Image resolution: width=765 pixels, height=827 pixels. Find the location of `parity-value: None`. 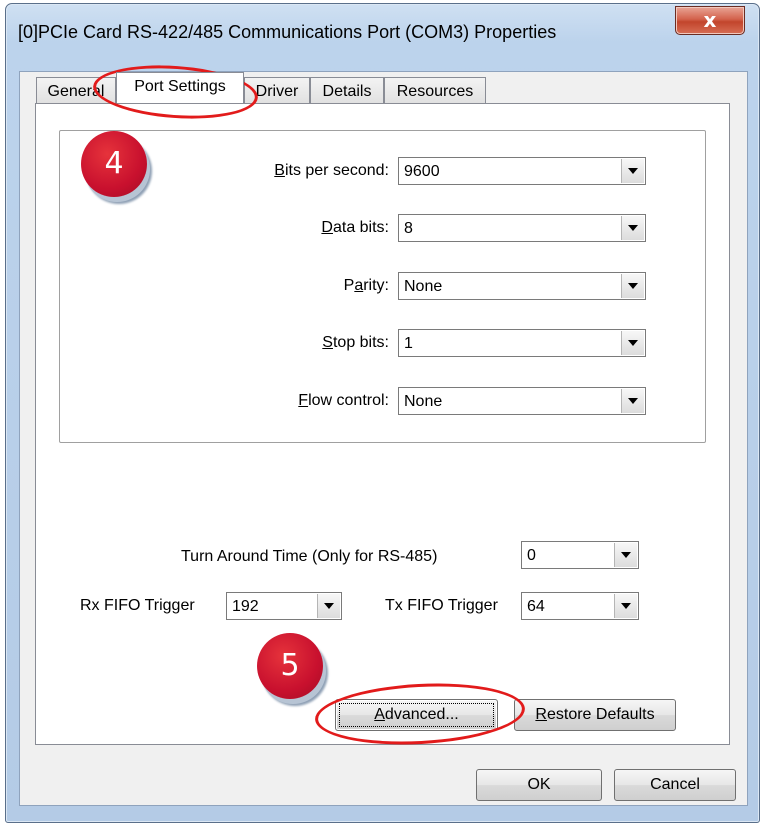

parity-value: None is located at coordinates (423, 286).